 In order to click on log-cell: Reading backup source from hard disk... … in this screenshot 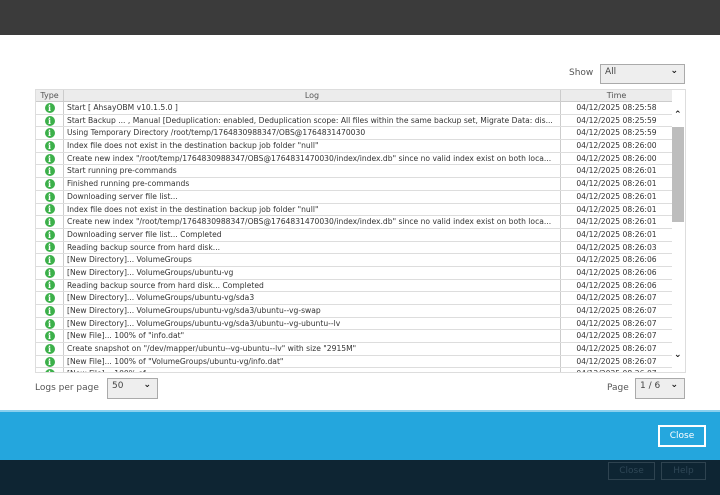, I will do `click(312, 285)`.